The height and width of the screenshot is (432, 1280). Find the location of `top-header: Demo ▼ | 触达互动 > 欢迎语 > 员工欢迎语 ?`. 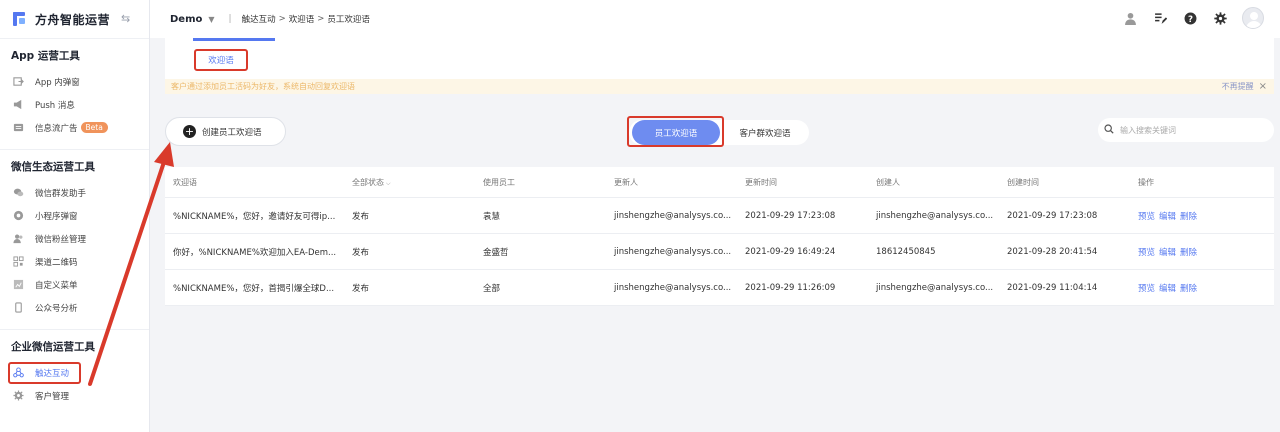

top-header: Demo ▼ | 触达互动 > 欢迎语 > 员工欢迎语 ? is located at coordinates (715, 19).